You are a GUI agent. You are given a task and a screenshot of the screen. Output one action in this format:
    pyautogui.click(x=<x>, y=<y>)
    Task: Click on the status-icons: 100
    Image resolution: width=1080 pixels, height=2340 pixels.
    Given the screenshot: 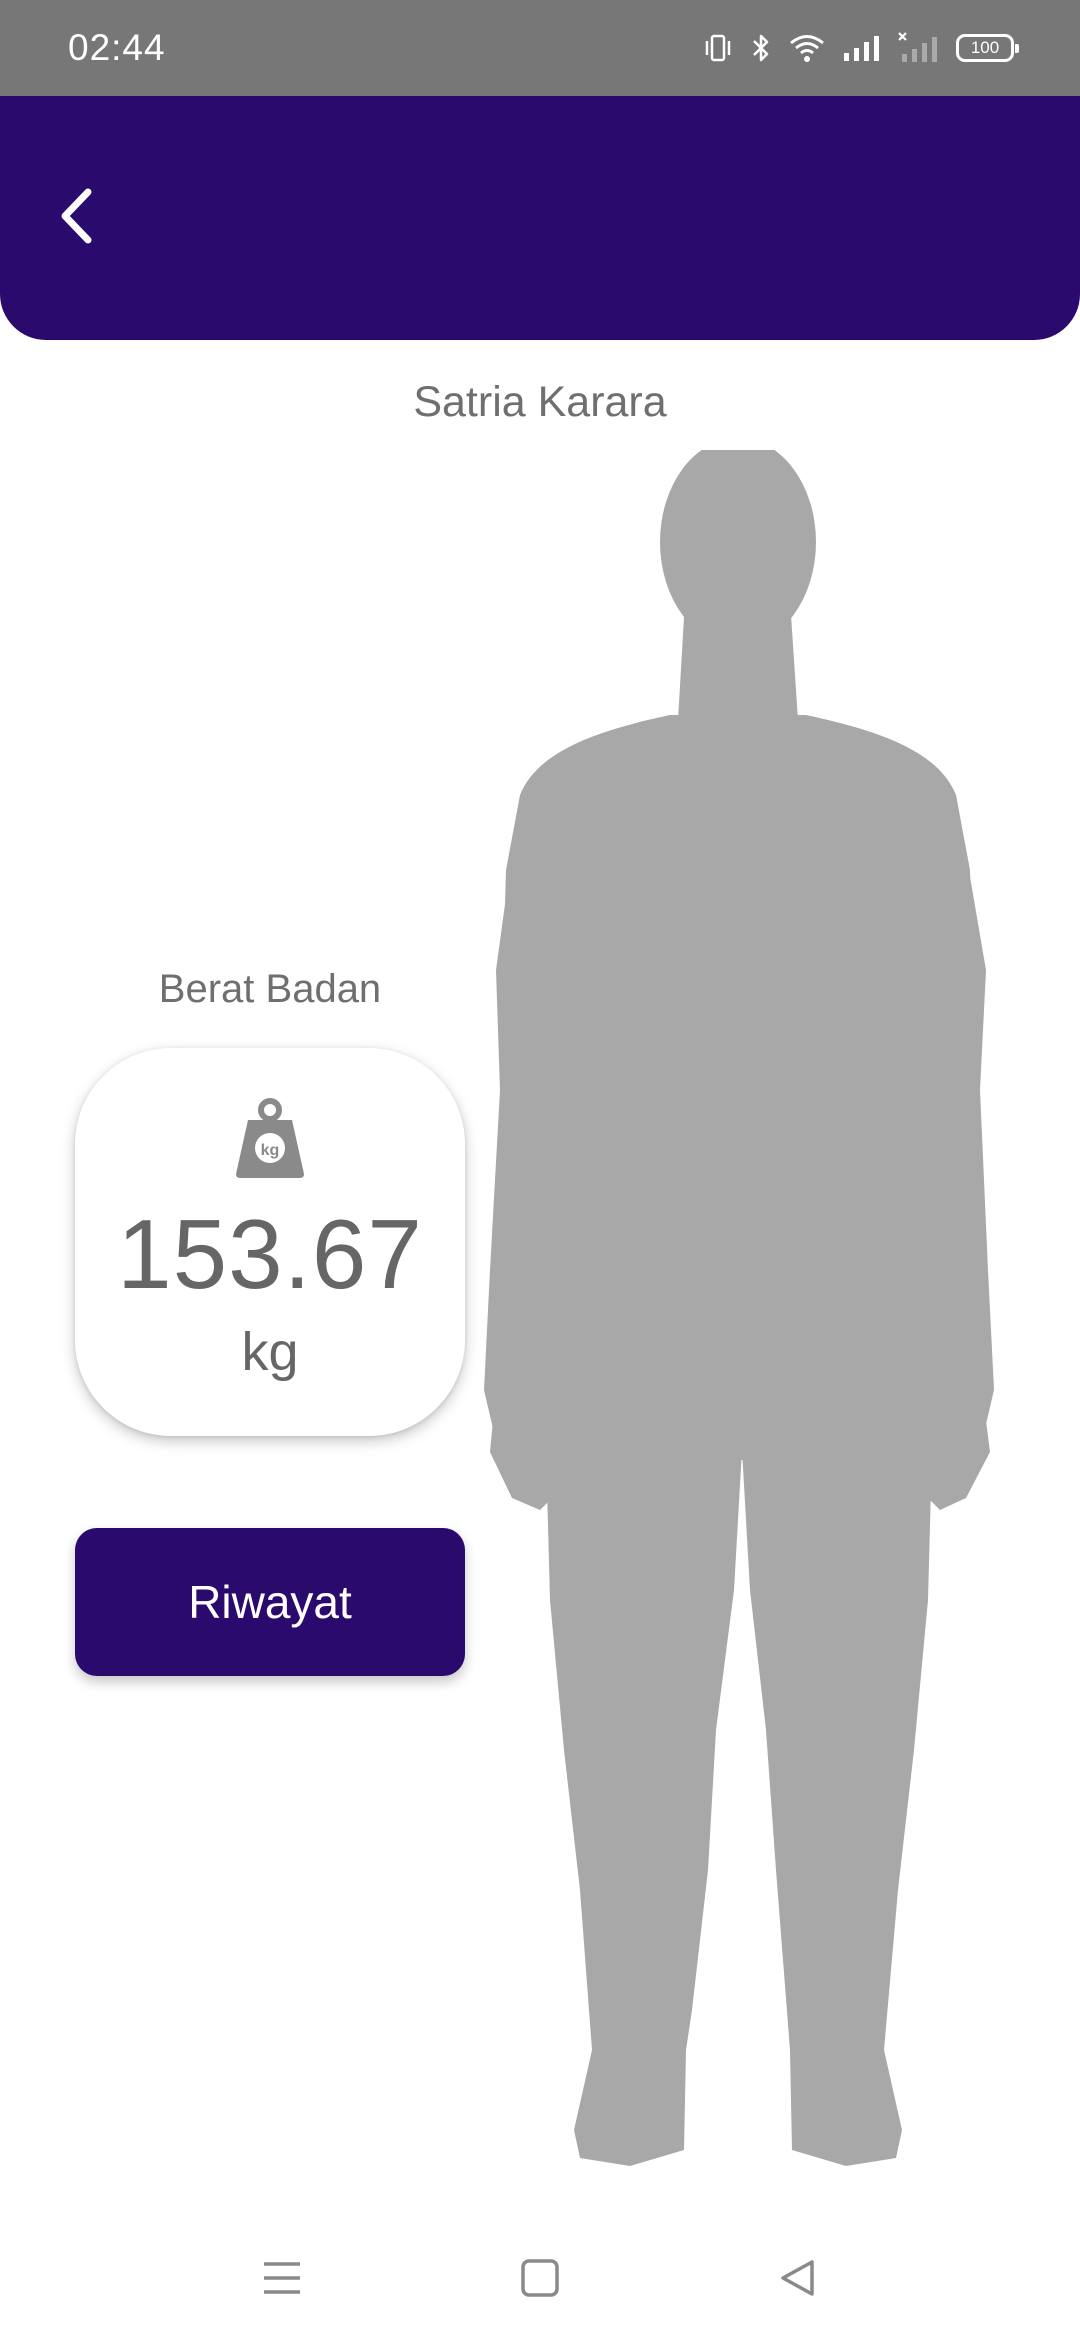 What is the action you would take?
    pyautogui.click(x=860, y=48)
    